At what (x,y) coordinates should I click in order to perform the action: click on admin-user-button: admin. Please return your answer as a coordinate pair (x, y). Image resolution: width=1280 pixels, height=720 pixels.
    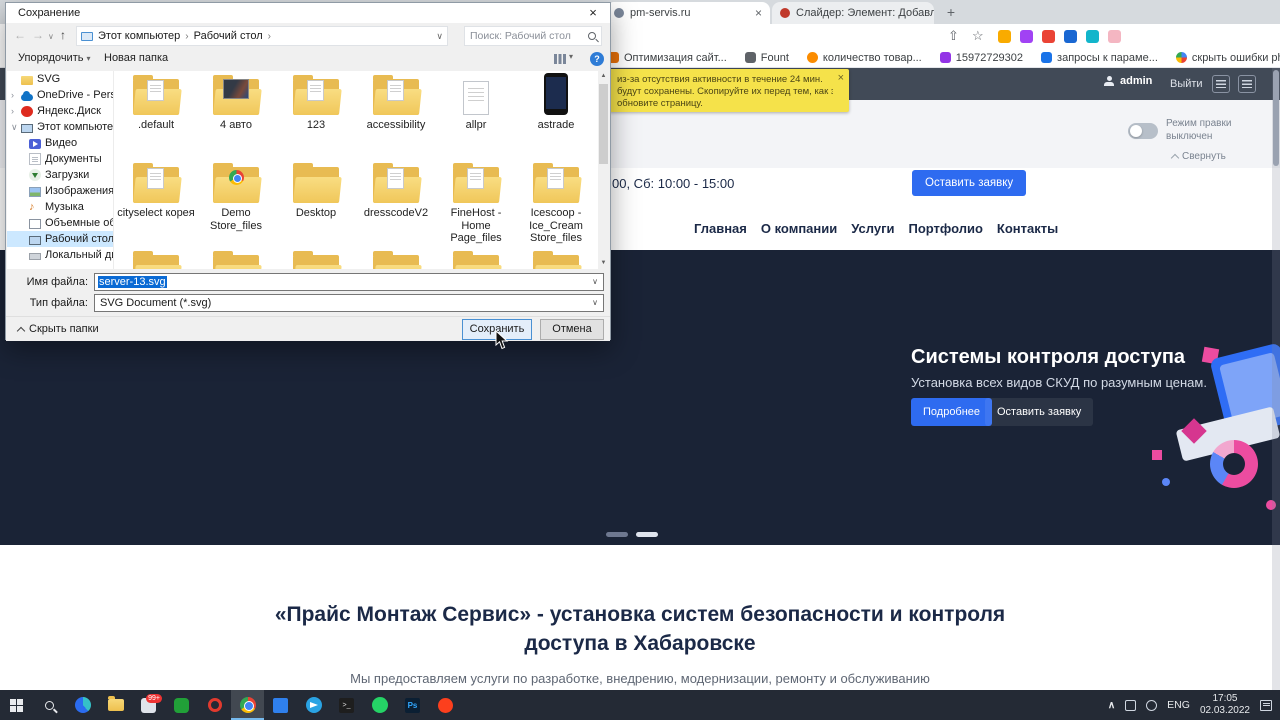
    Looking at the image, I should click on (1128, 81).